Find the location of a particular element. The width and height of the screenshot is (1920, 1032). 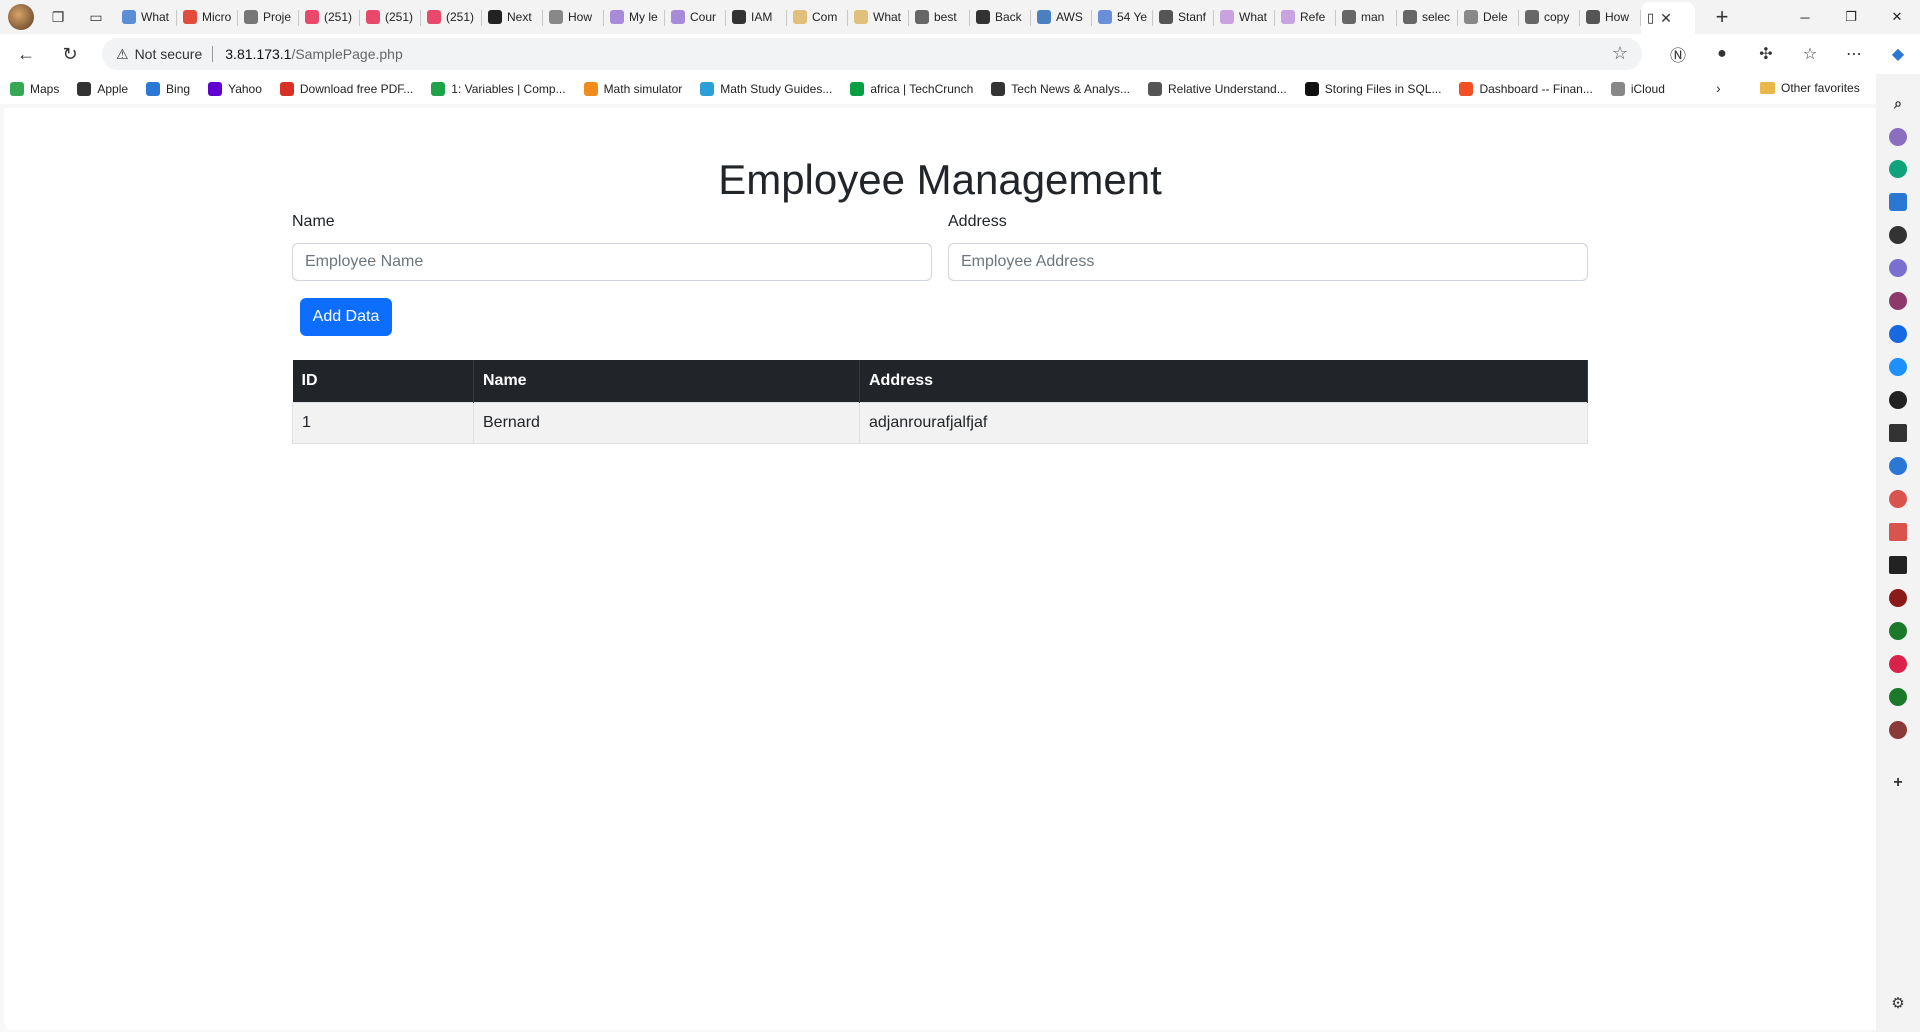

more-menu-icon: ⋯ is located at coordinates (1854, 54).